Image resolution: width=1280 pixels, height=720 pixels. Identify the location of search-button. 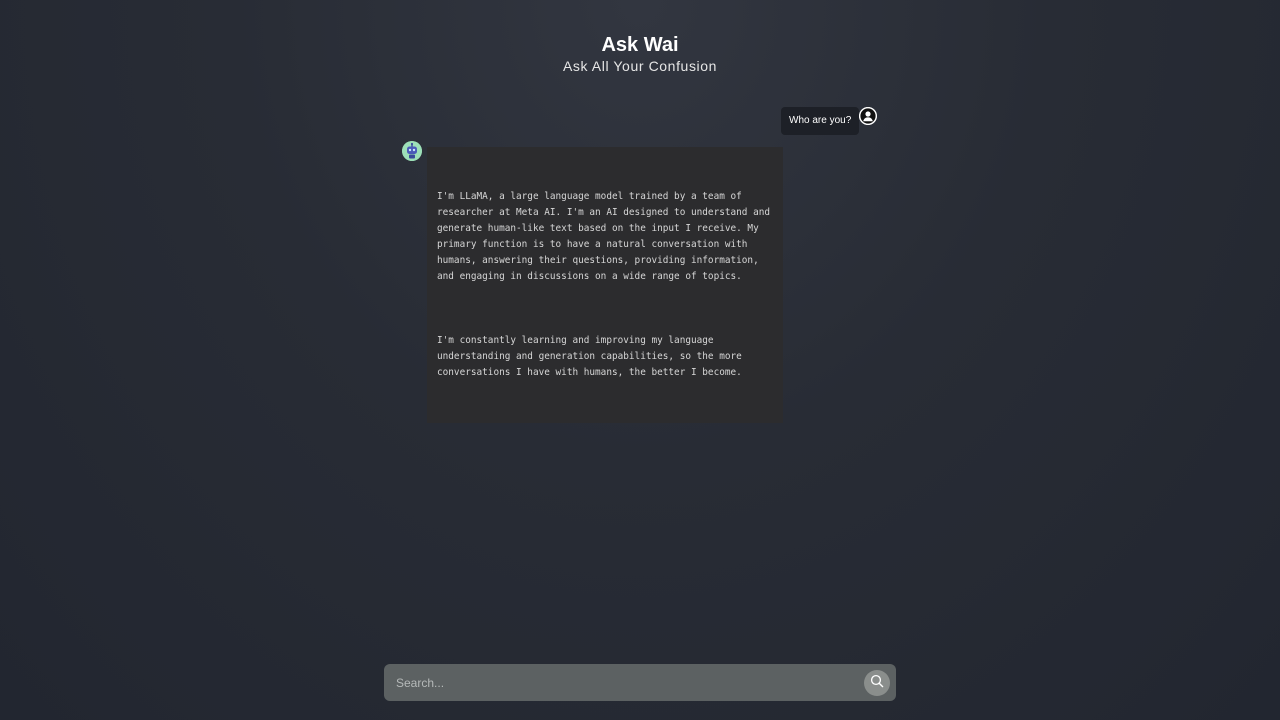
(877, 683).